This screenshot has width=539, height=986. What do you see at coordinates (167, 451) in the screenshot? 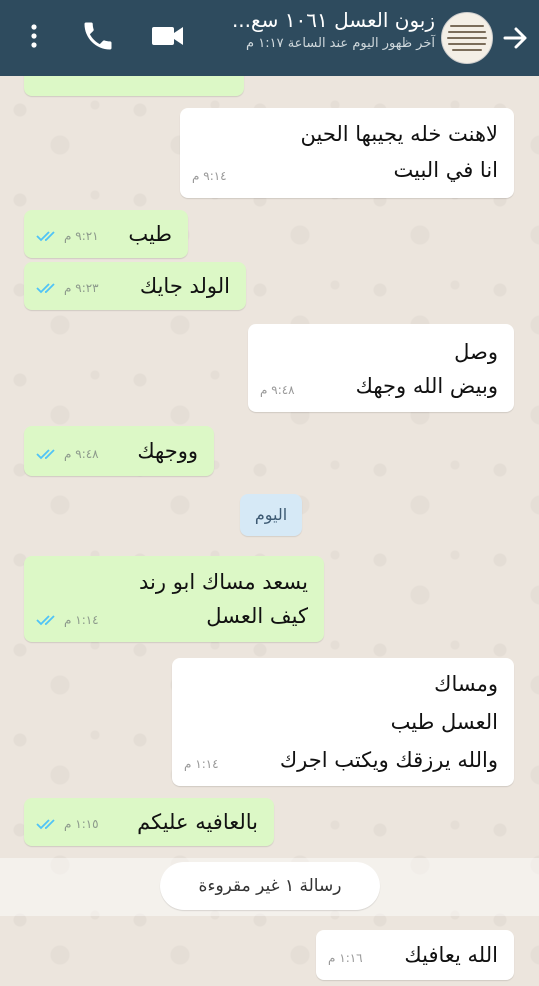
I see `message-text-line: ووجهك` at bounding box center [167, 451].